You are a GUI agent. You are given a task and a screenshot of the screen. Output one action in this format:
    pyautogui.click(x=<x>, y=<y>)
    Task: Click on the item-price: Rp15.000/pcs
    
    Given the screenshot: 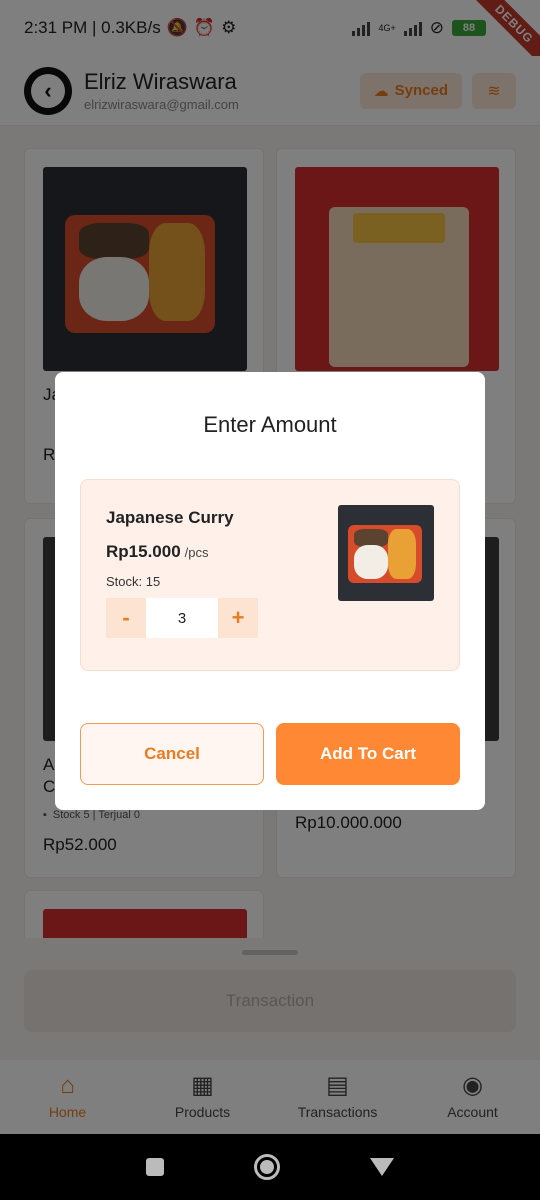 What is the action you would take?
    pyautogui.click(x=157, y=552)
    